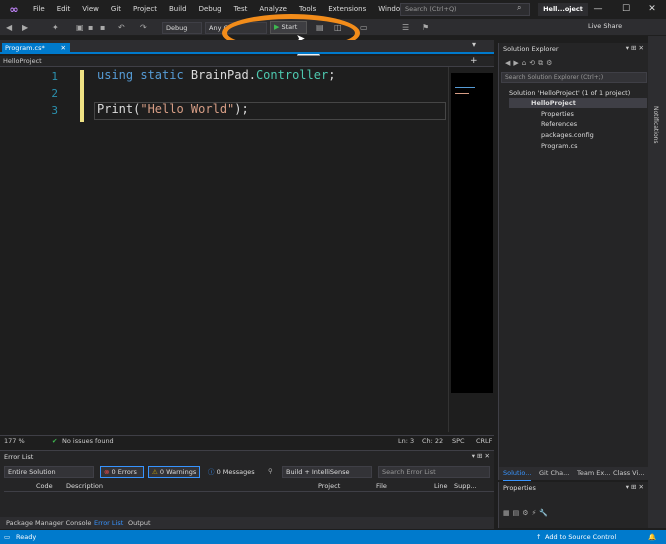  I want to click on menu-test: Test, so click(241, 9).